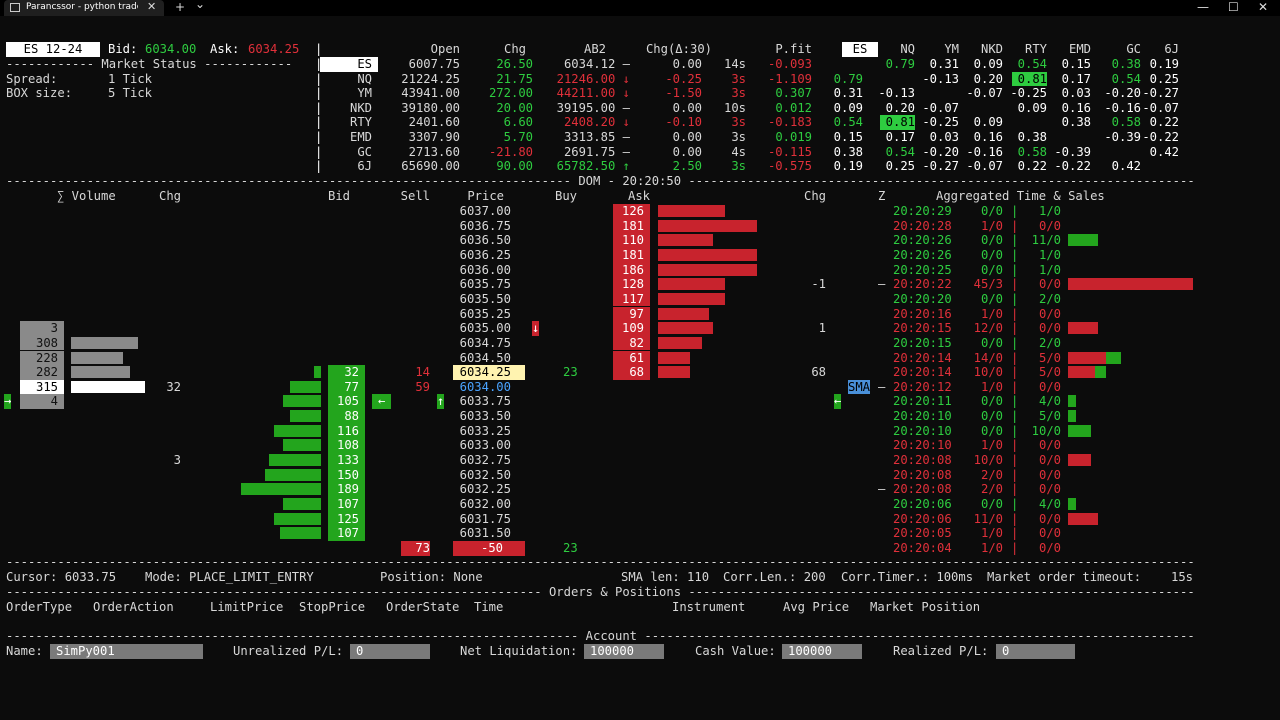 The height and width of the screenshot is (720, 1280). Describe the element at coordinates (305, 386) in the screenshot. I see `bid-depth-bar` at that location.